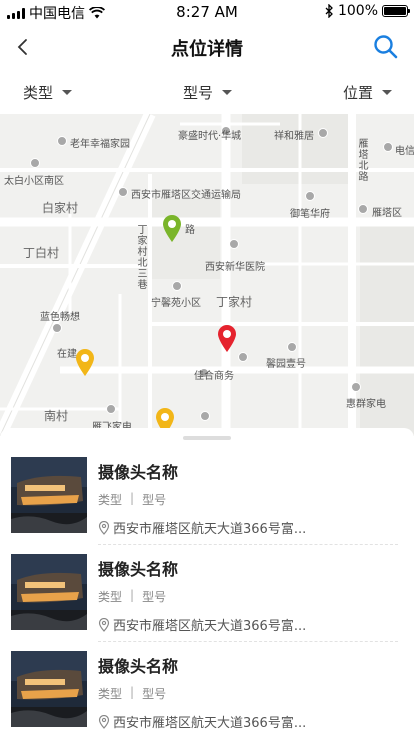 The width and height of the screenshot is (414, 736). I want to click on bluetooth-icon, so click(329, 11).